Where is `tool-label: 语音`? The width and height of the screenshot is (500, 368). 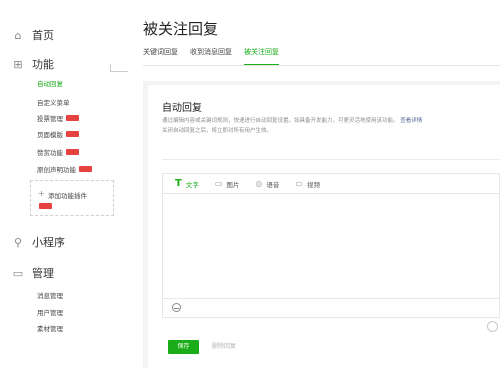
tool-label: 语音 is located at coordinates (273, 184).